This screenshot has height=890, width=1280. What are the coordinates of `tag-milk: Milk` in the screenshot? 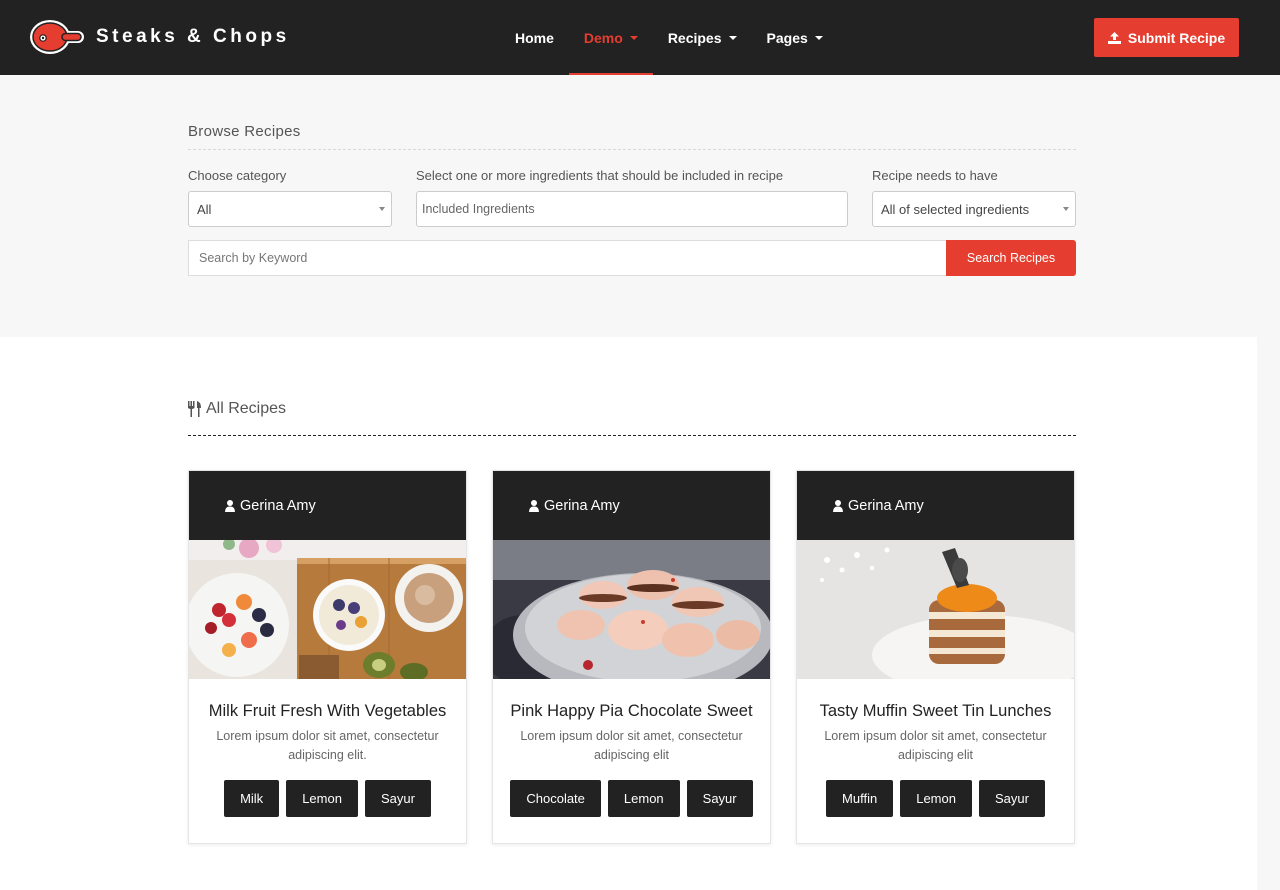 It's located at (252, 798).